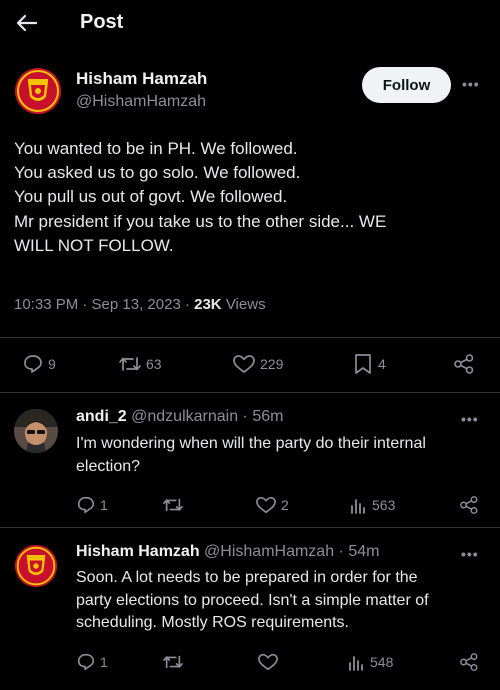 The width and height of the screenshot is (500, 690). I want to click on like-button, so click(270, 662).